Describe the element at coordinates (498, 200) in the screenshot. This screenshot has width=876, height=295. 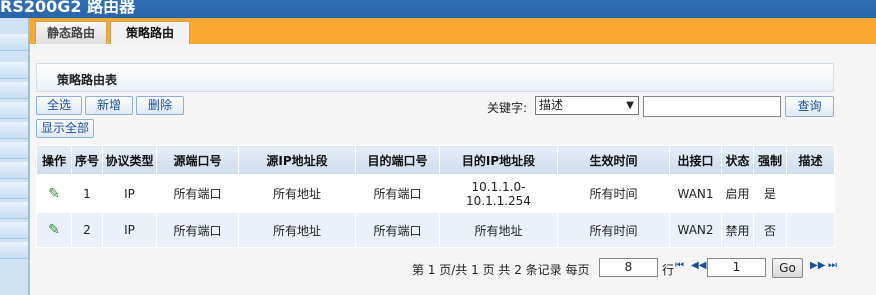
I see `dst-ip-line: 10.1.1.254` at that location.